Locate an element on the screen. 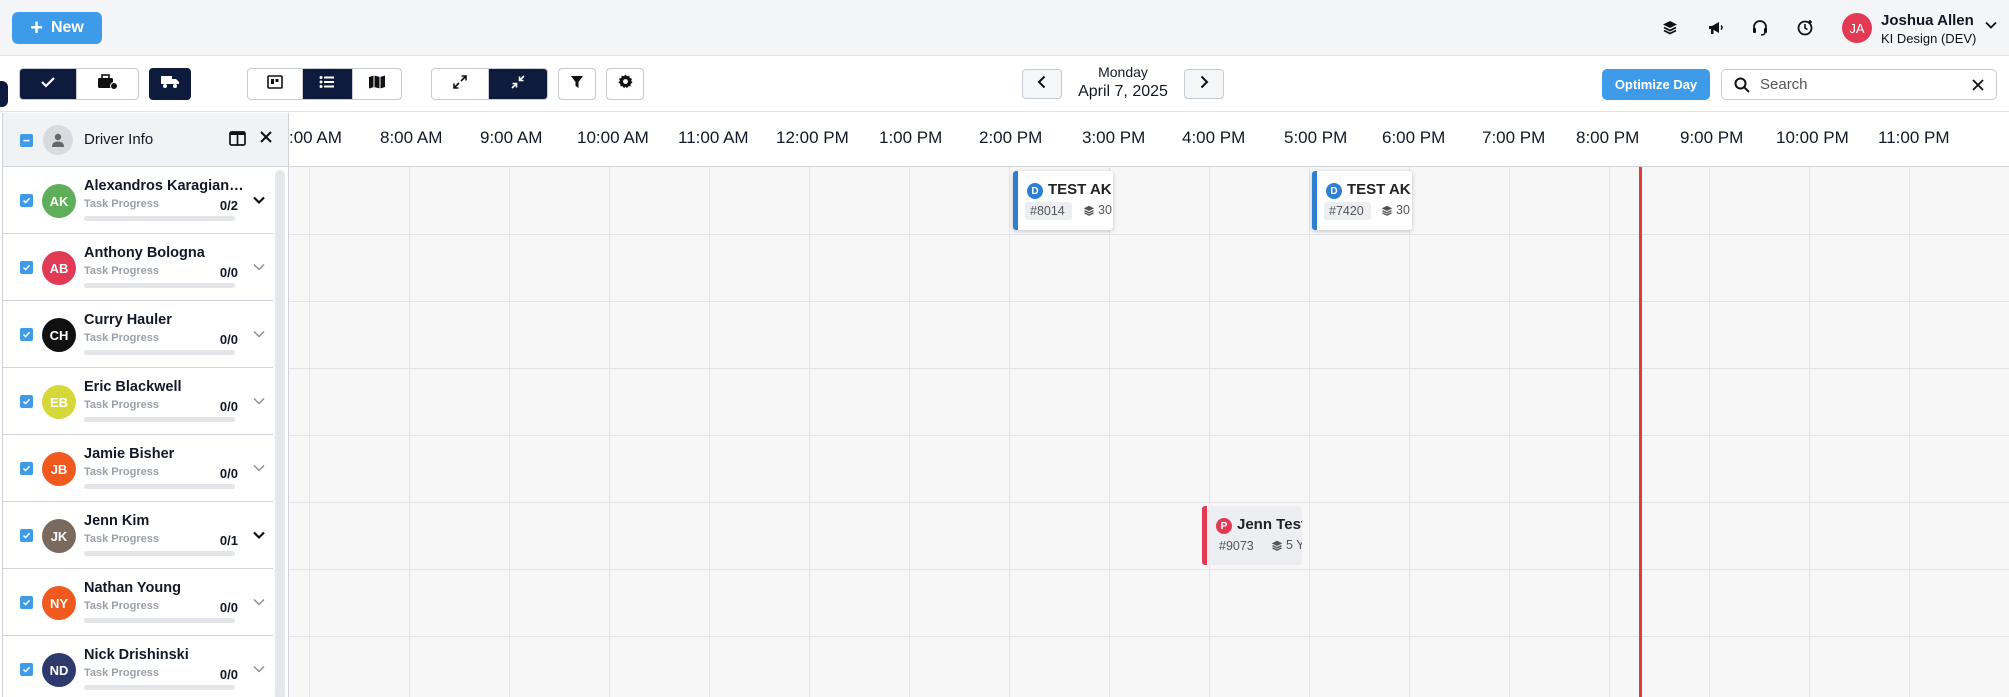 This screenshot has height=697, width=2009. hour-label: 8:00 AM is located at coordinates (411, 137).